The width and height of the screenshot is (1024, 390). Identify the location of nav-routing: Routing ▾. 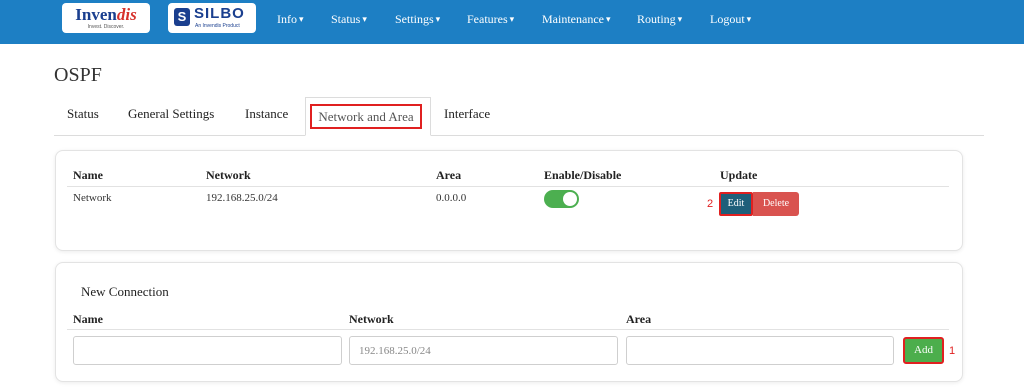
(659, 19).